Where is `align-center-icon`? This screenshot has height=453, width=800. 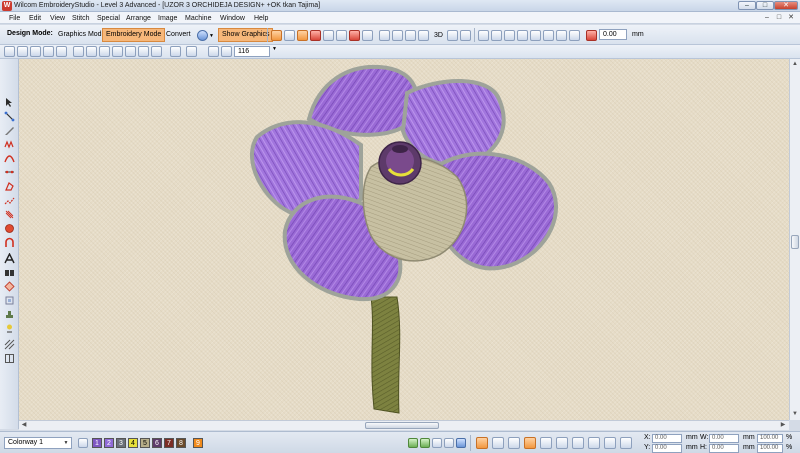
align-center-icon is located at coordinates (548, 35).